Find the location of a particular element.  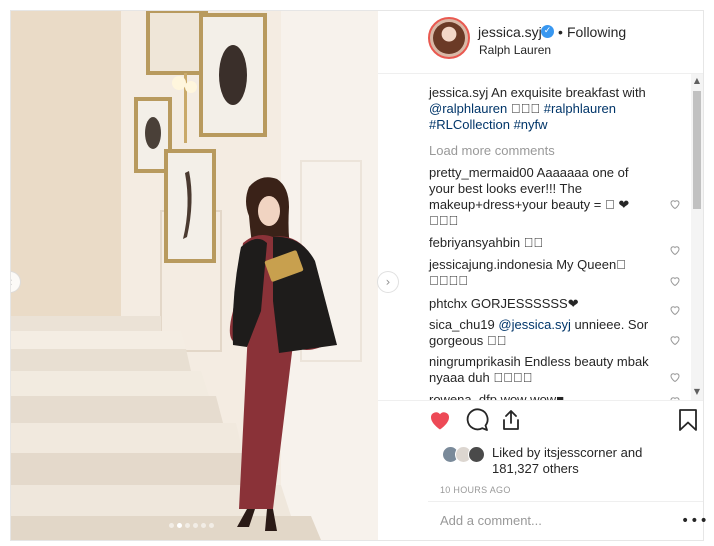

comment-item: phtchx GORJESSSSSS❤ is located at coordinates (543, 304).